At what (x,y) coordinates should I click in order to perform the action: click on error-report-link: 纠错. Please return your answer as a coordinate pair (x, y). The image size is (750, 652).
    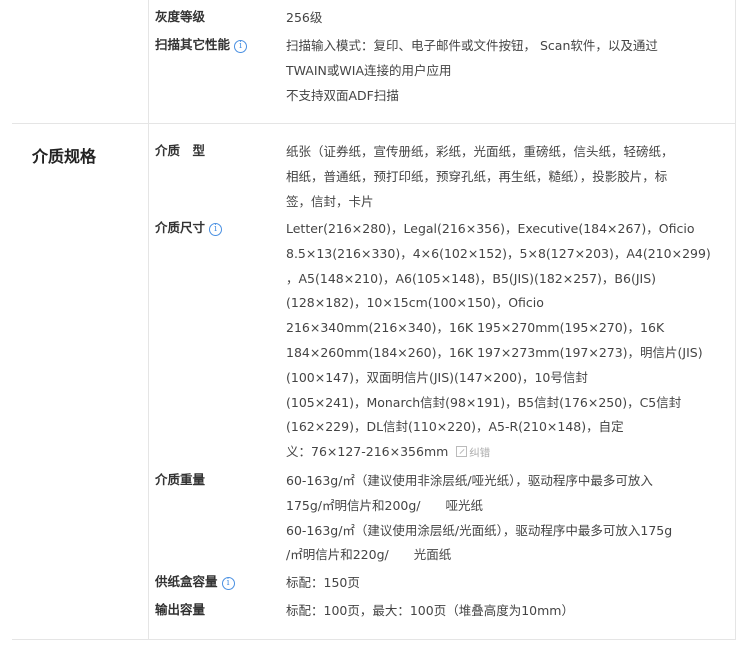
    Looking at the image, I should click on (473, 453).